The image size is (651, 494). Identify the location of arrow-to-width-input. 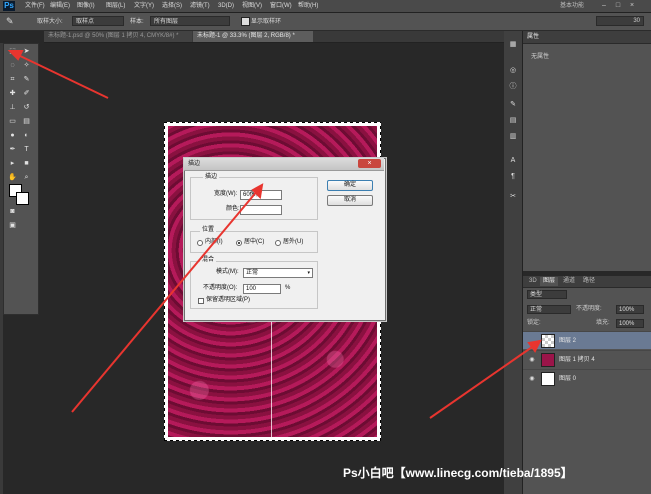
(165, 301).